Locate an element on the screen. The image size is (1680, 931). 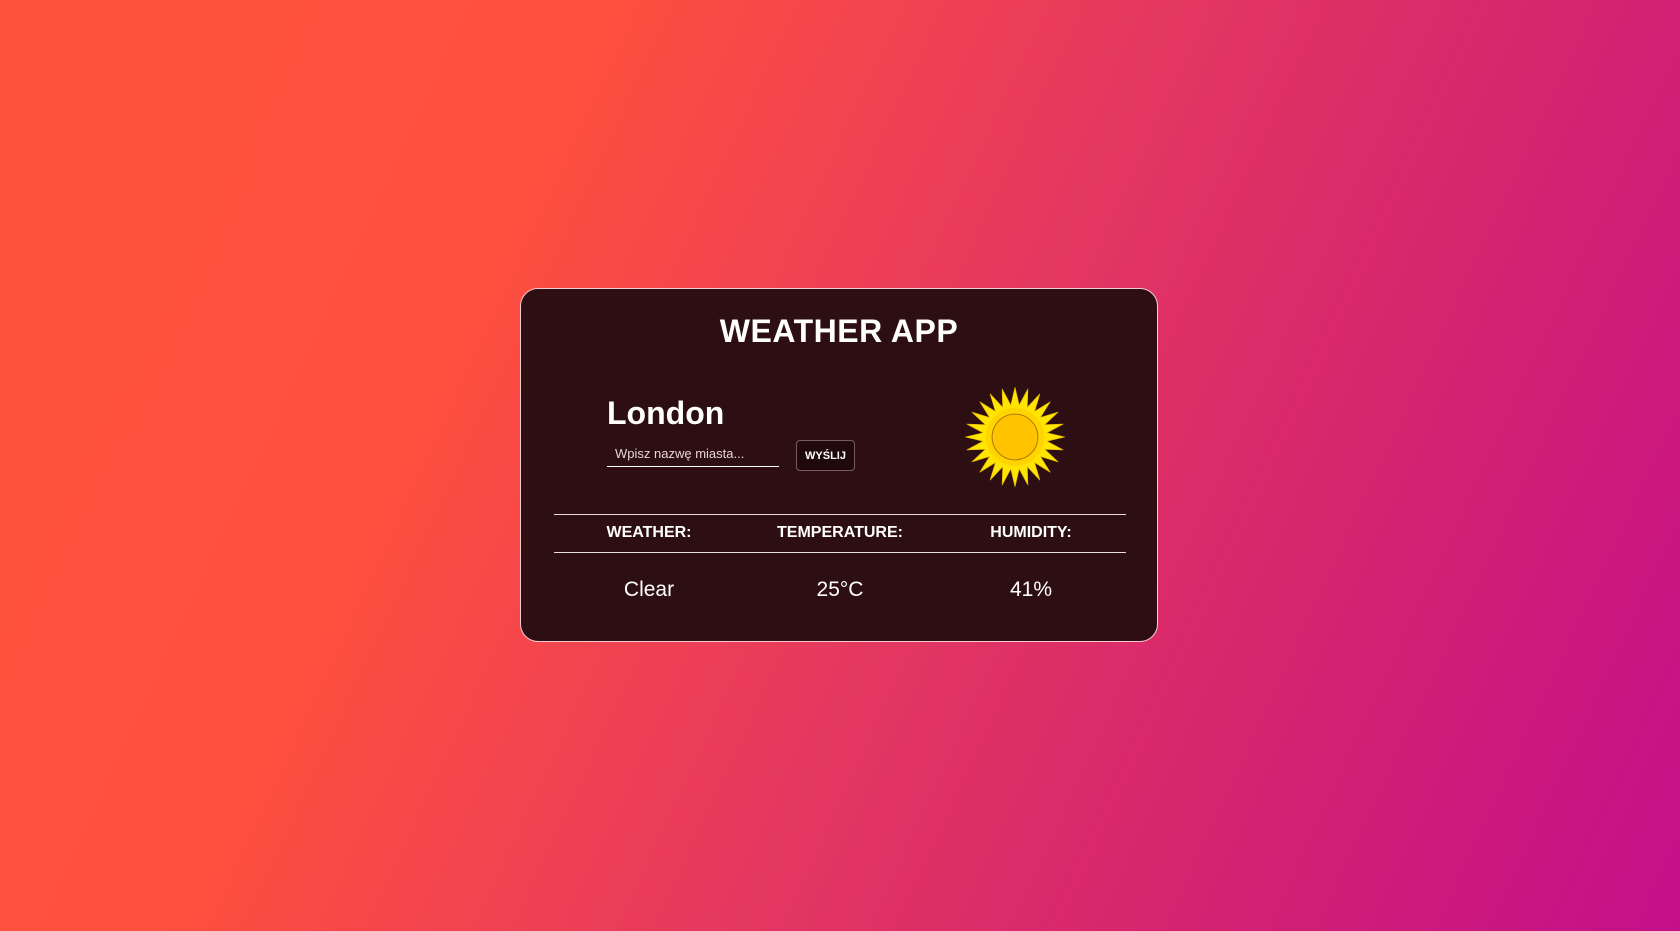
humidity-value: 41% is located at coordinates (1031, 589).